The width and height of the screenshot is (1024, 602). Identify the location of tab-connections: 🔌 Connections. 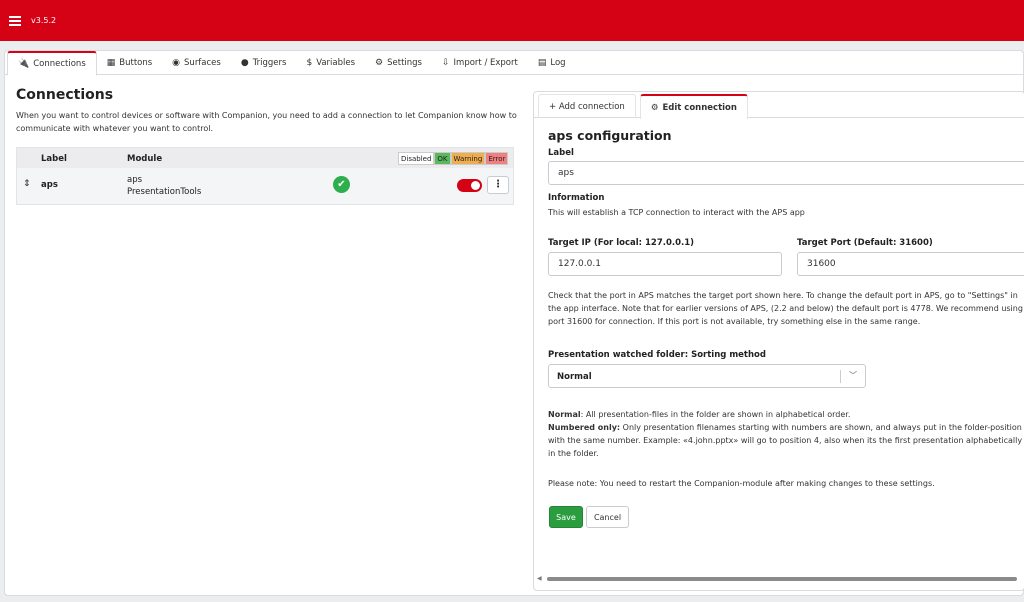
(52, 63).